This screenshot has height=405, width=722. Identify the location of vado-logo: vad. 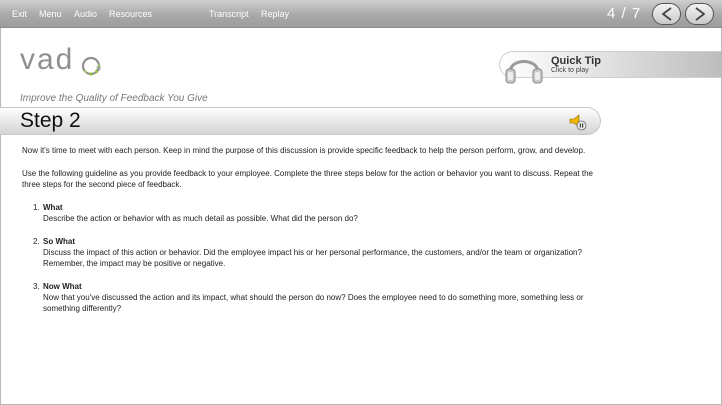
(65, 62).